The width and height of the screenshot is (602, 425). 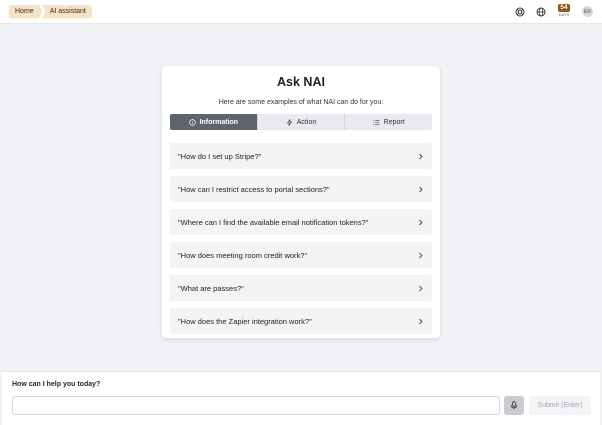 I want to click on example-question: "What are passes?", so click(x=301, y=288).